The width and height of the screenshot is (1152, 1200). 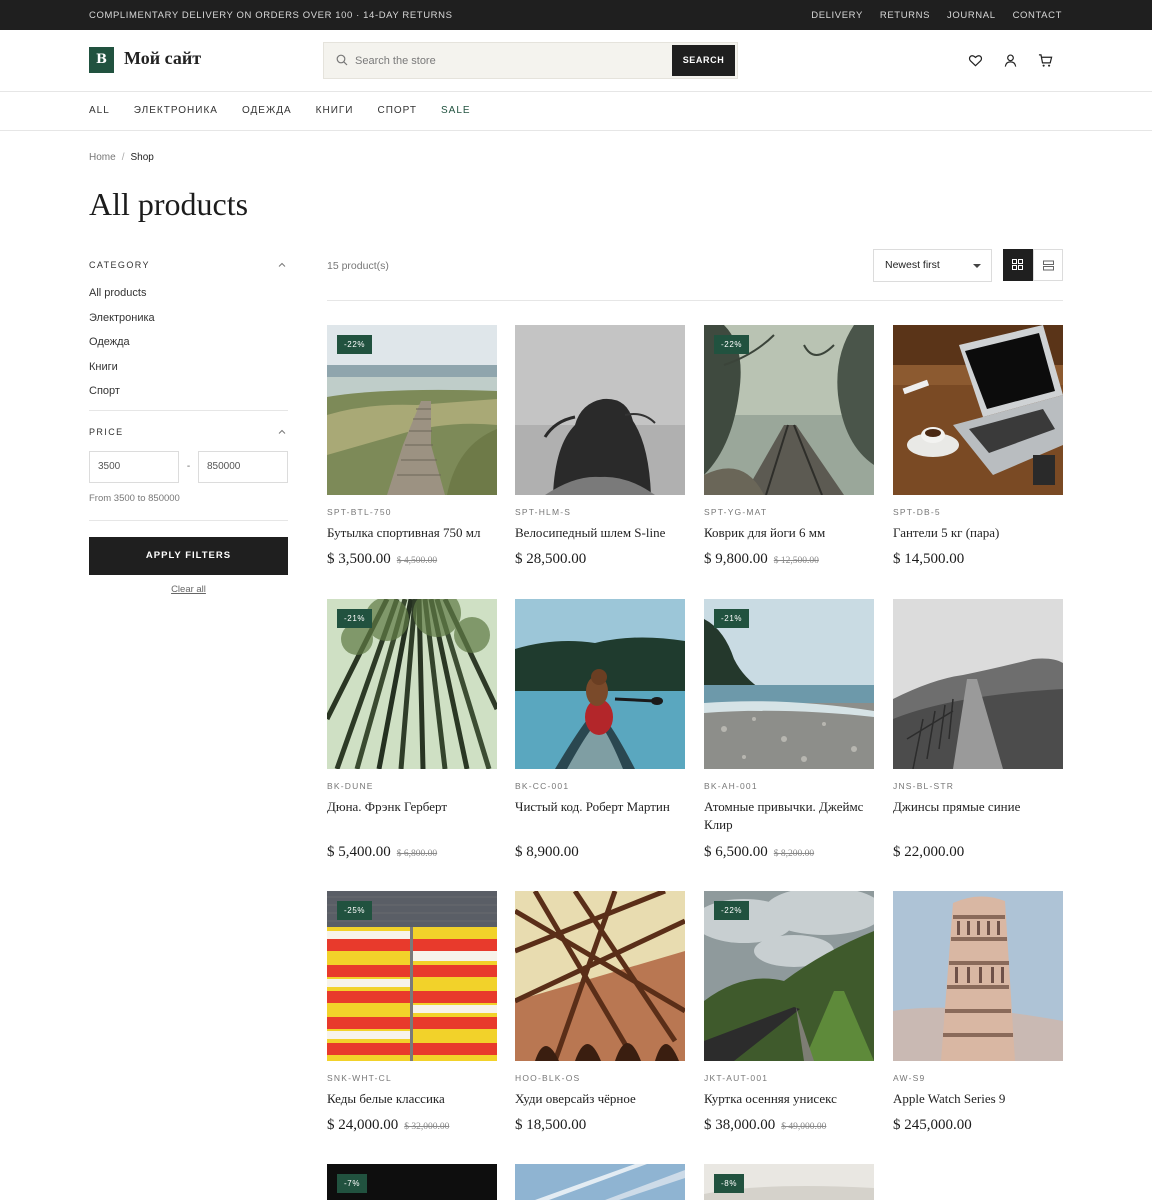 I want to click on top-link-delivery: DELIVERY, so click(x=837, y=15).